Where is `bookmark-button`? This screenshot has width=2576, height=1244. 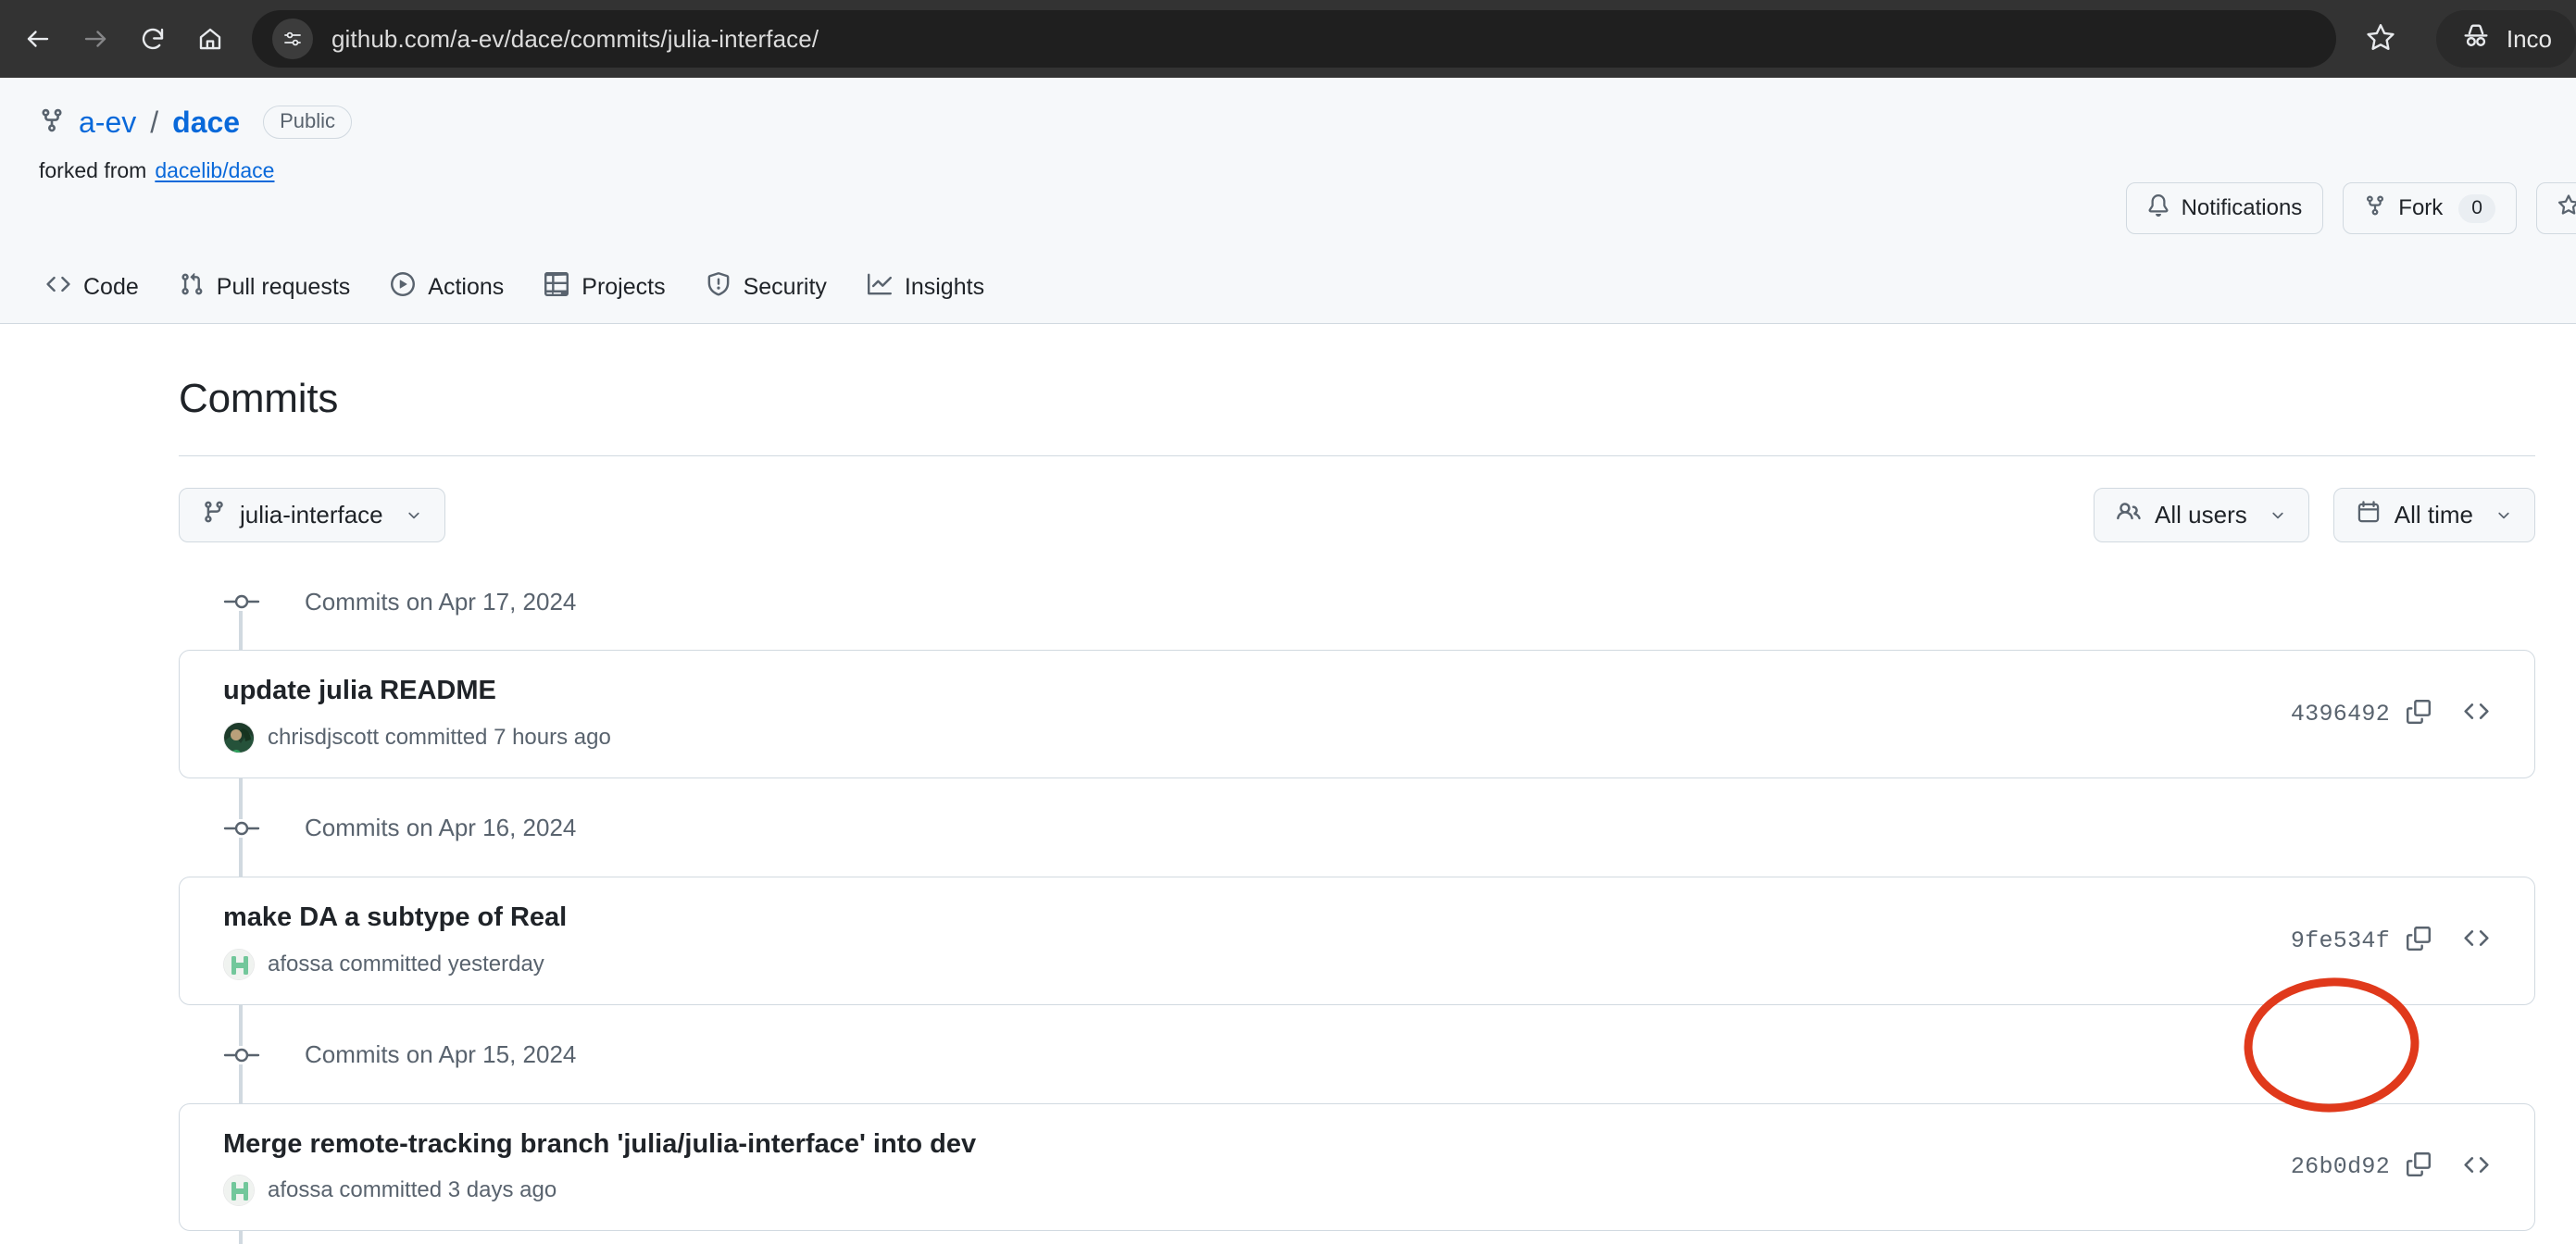 bookmark-button is located at coordinates (2381, 39).